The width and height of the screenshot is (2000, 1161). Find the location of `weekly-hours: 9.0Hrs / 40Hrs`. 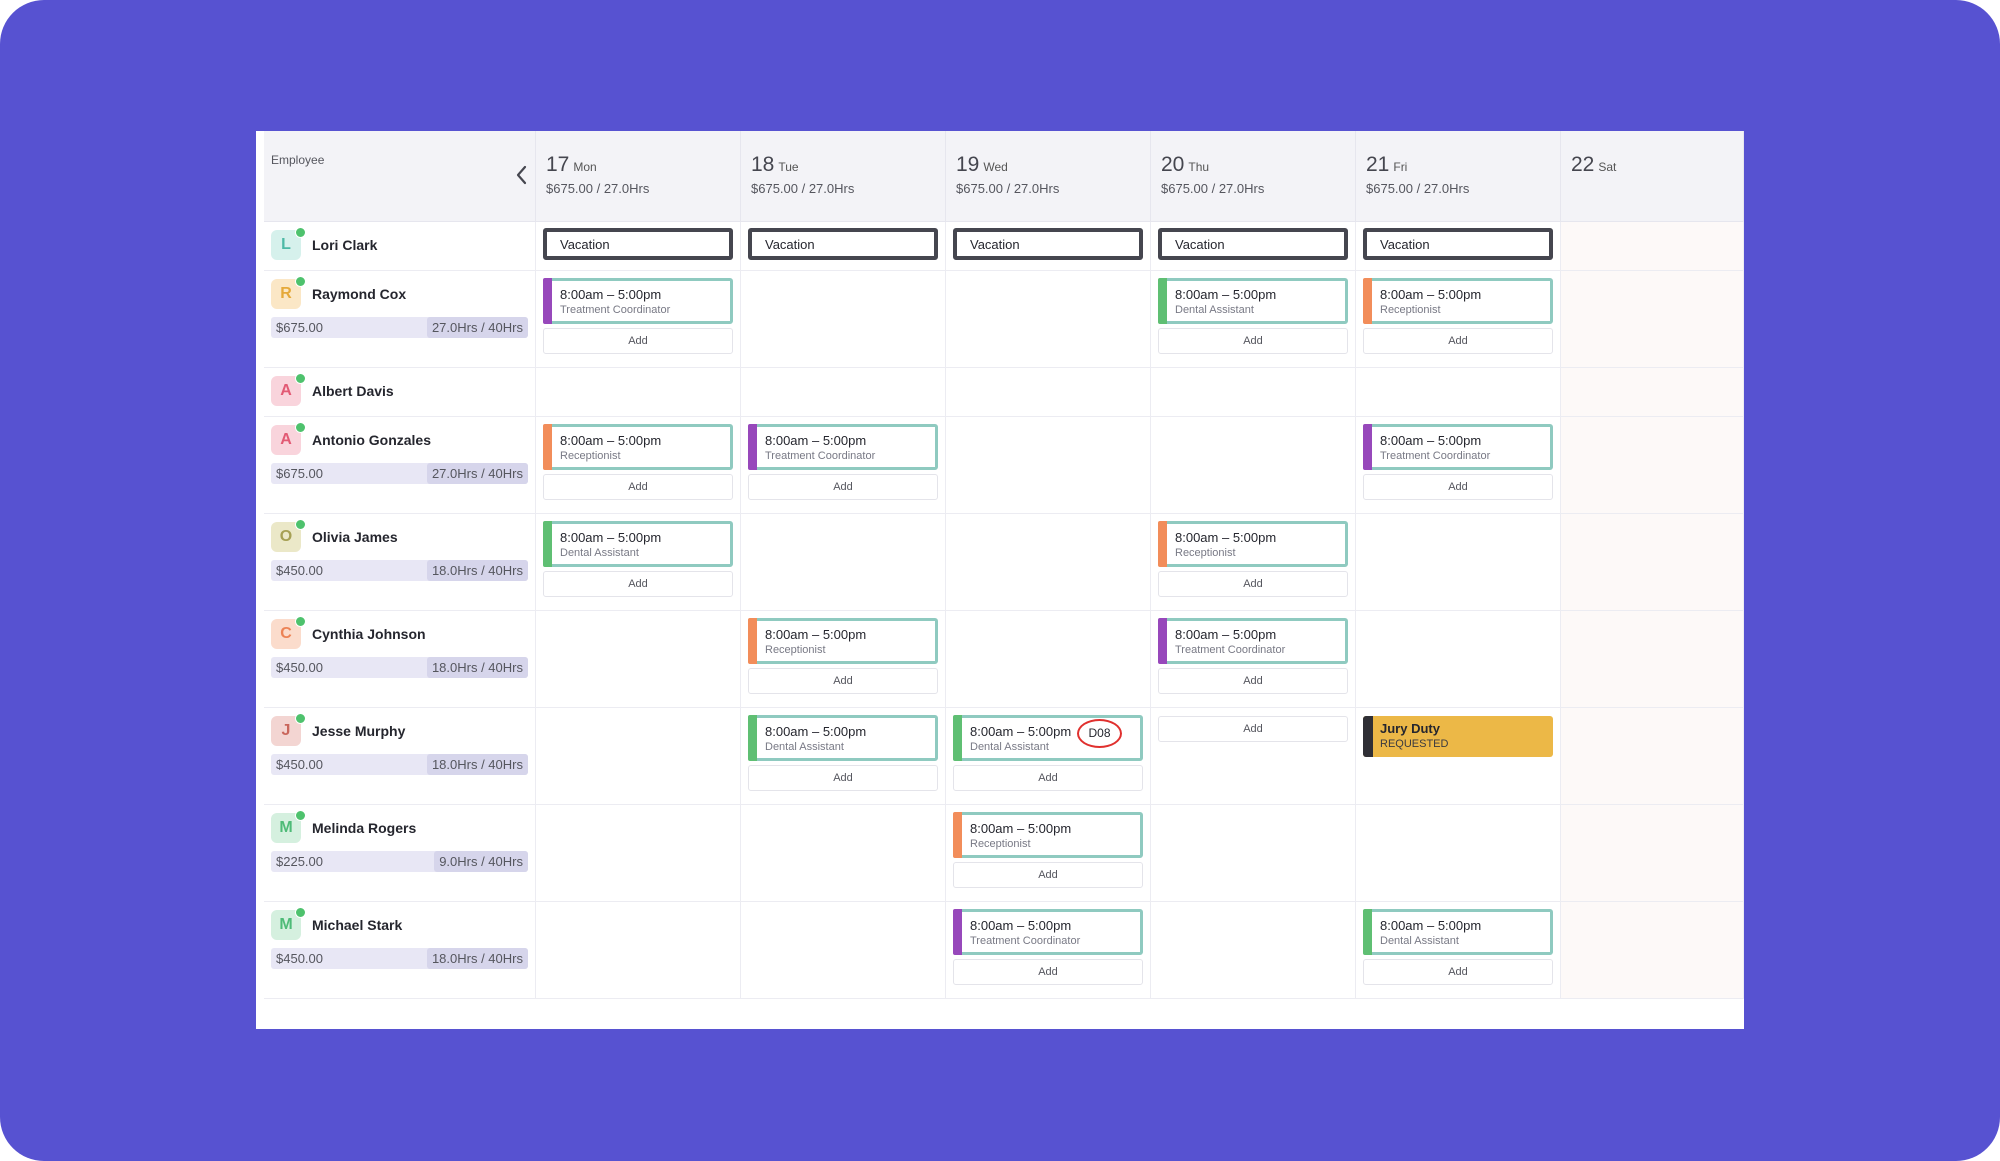

weekly-hours: 9.0Hrs / 40Hrs is located at coordinates (481, 861).